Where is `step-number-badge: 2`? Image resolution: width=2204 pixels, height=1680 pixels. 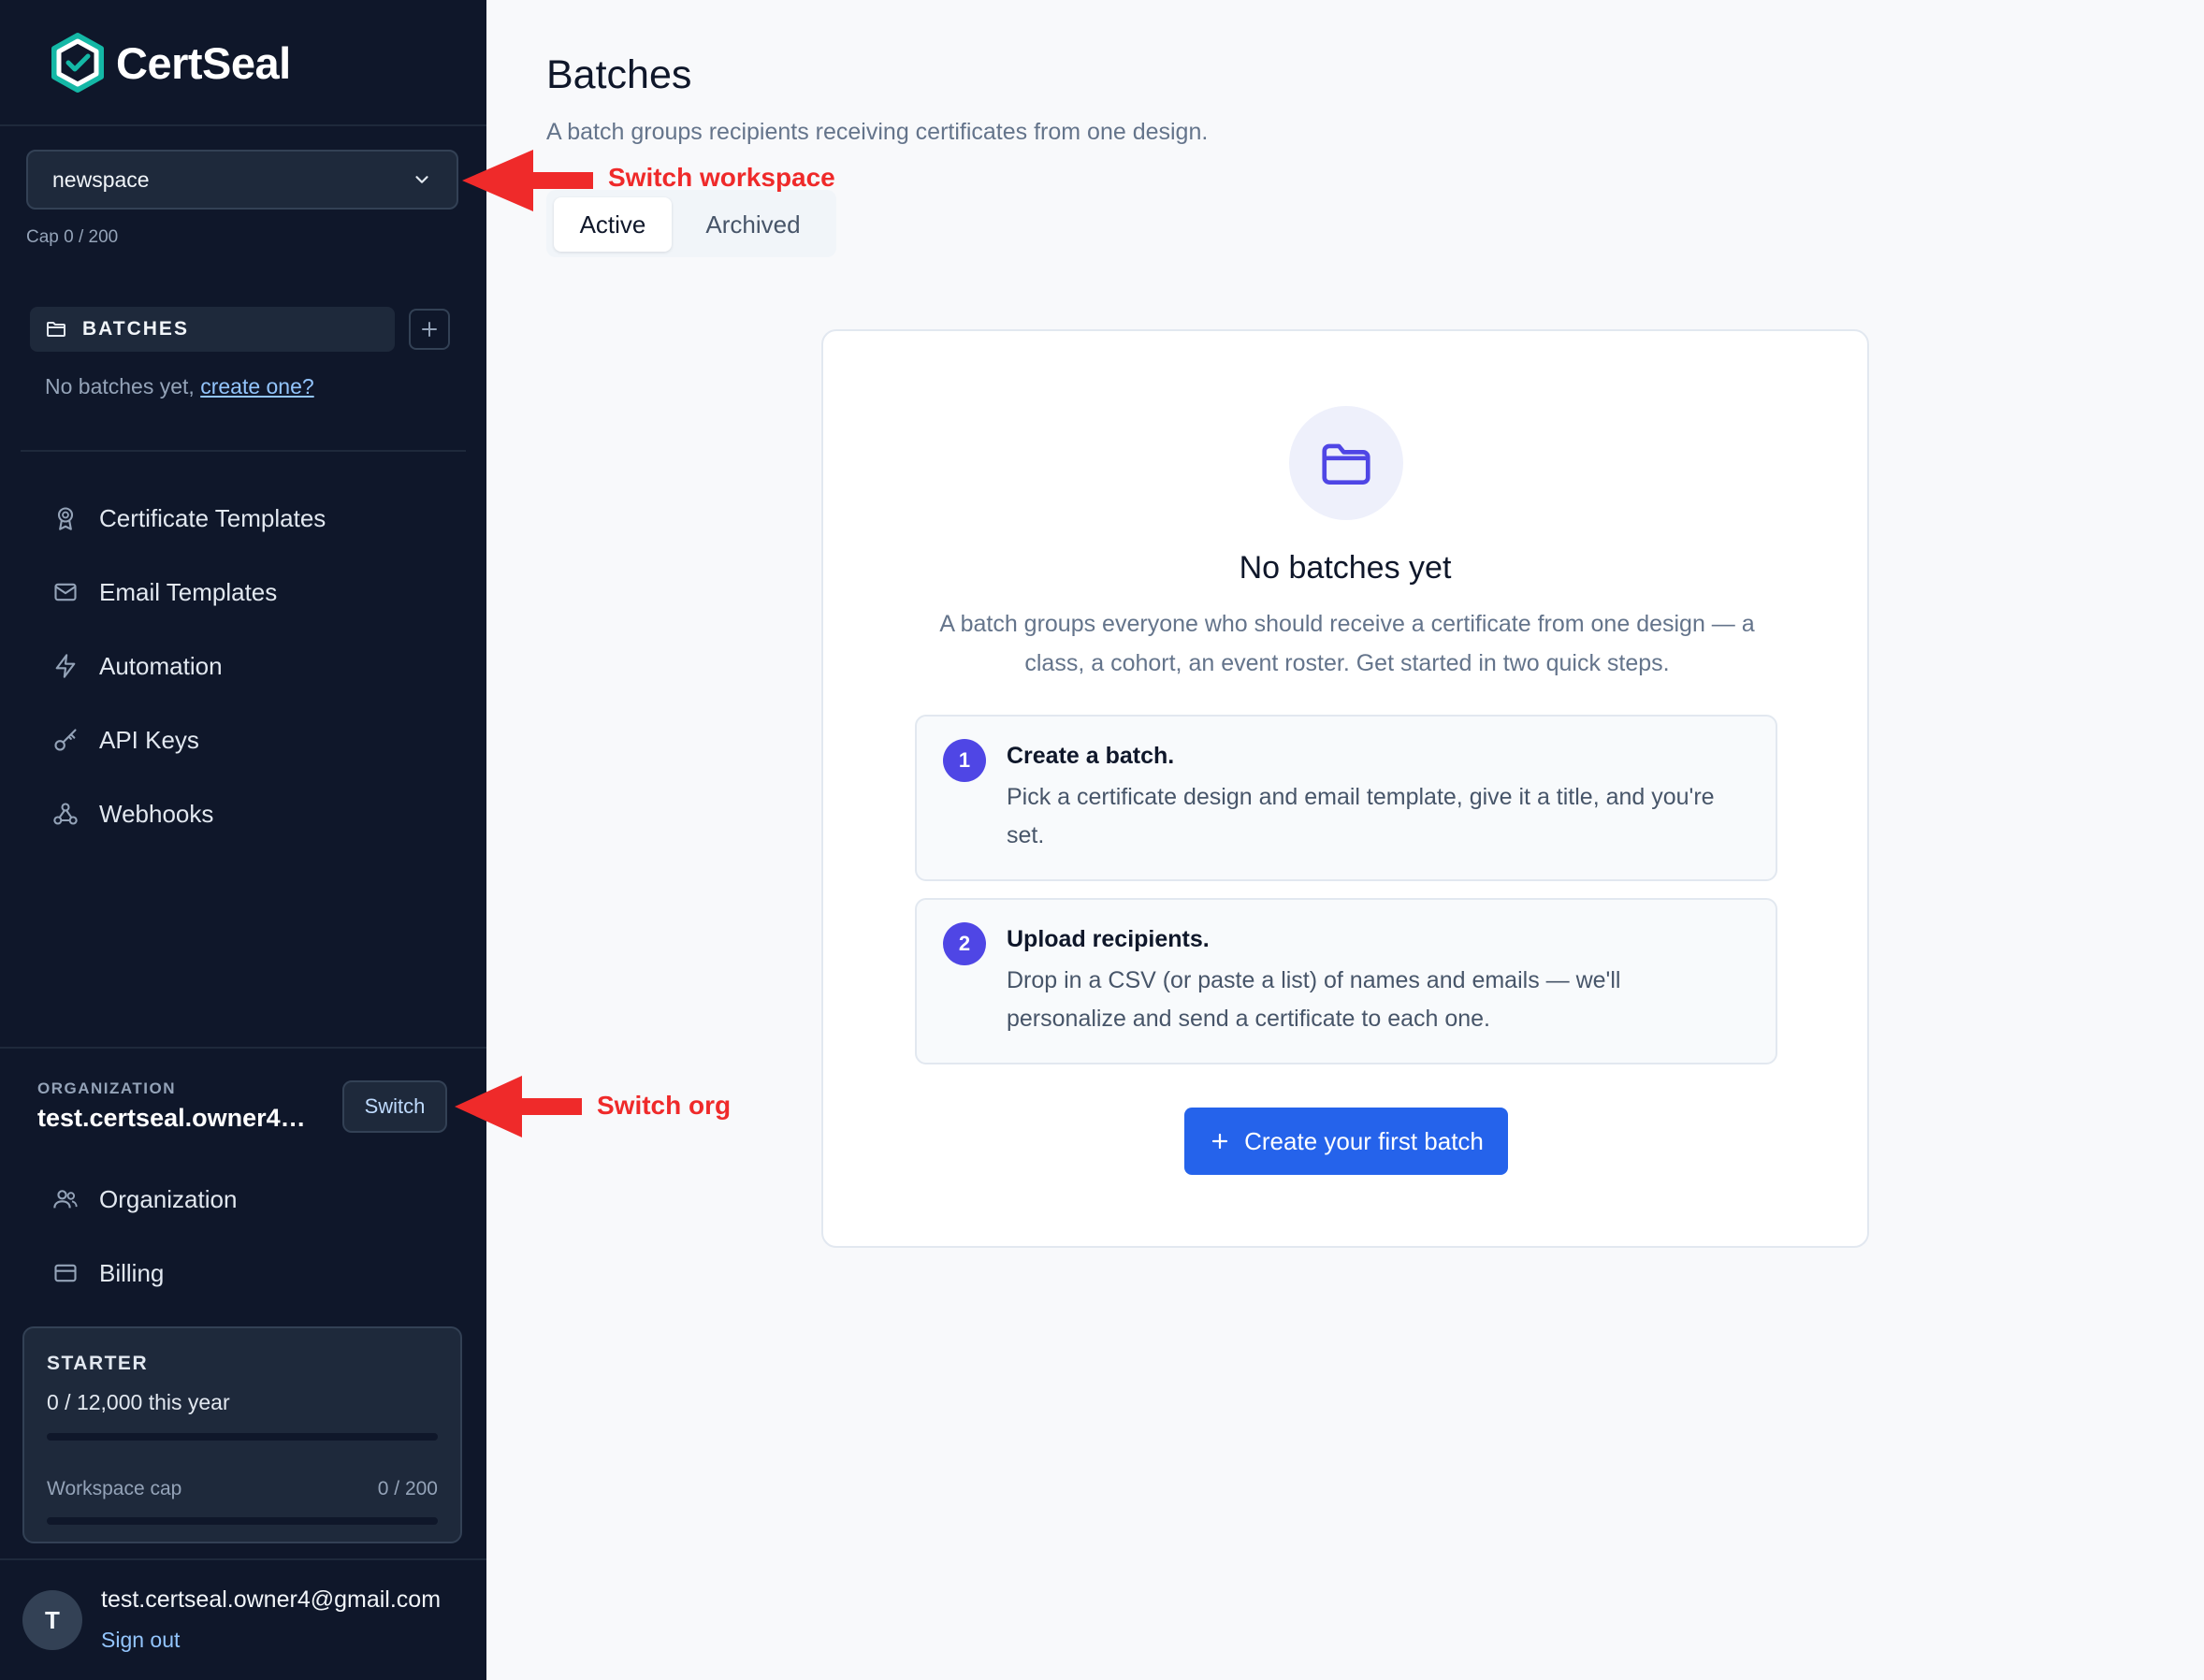 step-number-badge: 2 is located at coordinates (964, 944).